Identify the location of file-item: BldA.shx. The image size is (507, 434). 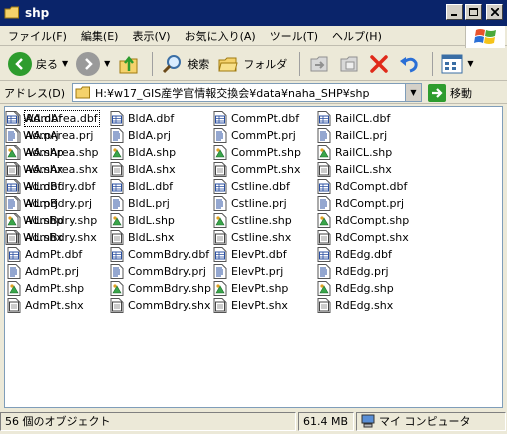
(143, 169).